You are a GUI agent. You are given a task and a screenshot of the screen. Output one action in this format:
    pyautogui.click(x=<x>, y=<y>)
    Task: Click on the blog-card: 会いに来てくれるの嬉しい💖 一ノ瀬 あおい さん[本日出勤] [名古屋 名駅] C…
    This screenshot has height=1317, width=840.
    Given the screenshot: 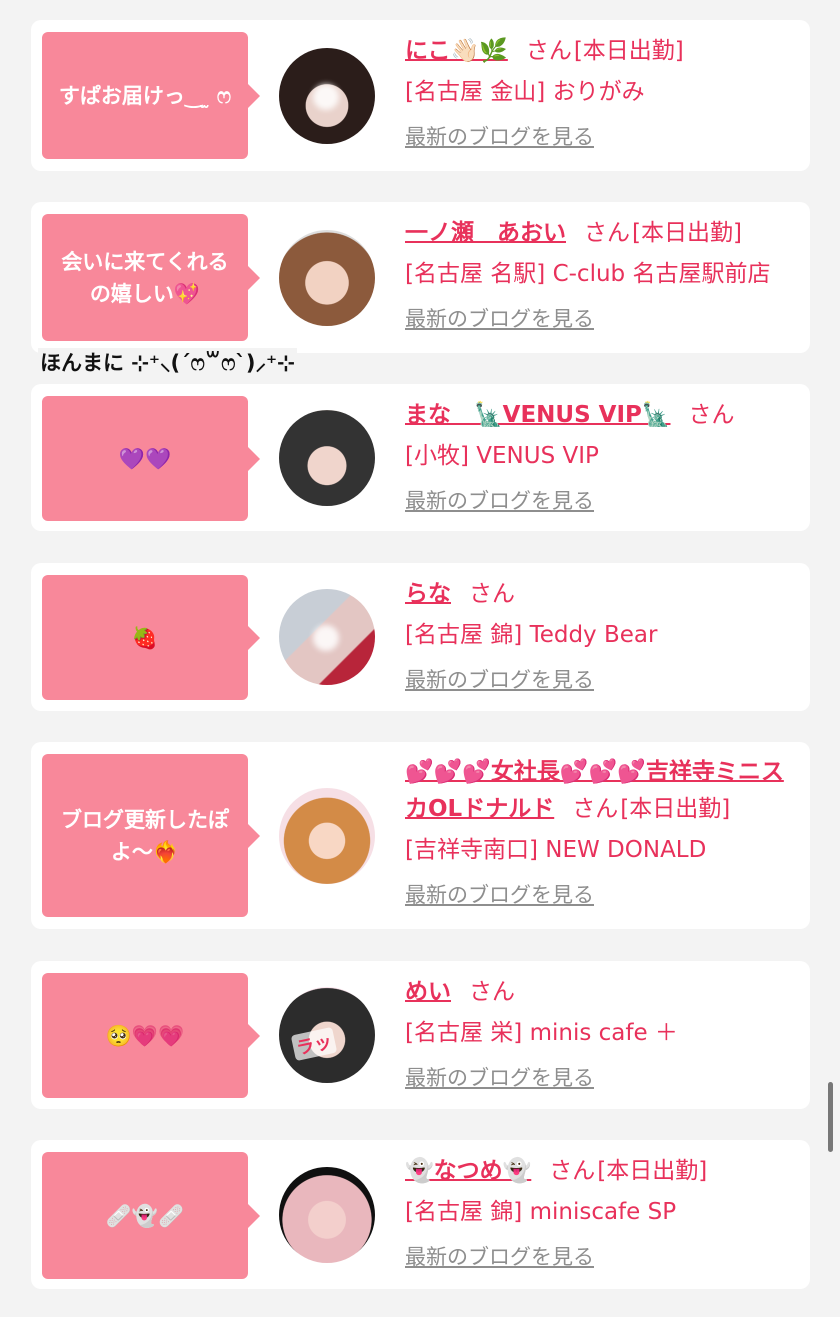 What is the action you would take?
    pyautogui.click(x=420, y=277)
    